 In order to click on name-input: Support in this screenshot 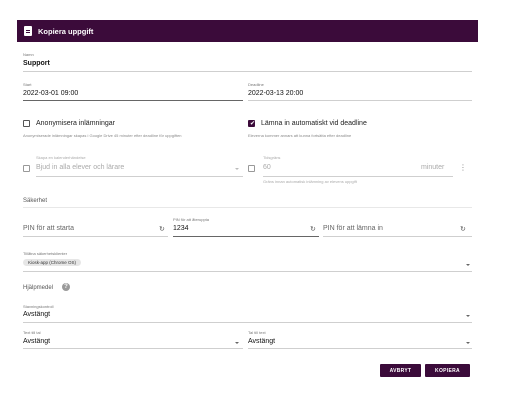, I will do `click(36, 63)`.